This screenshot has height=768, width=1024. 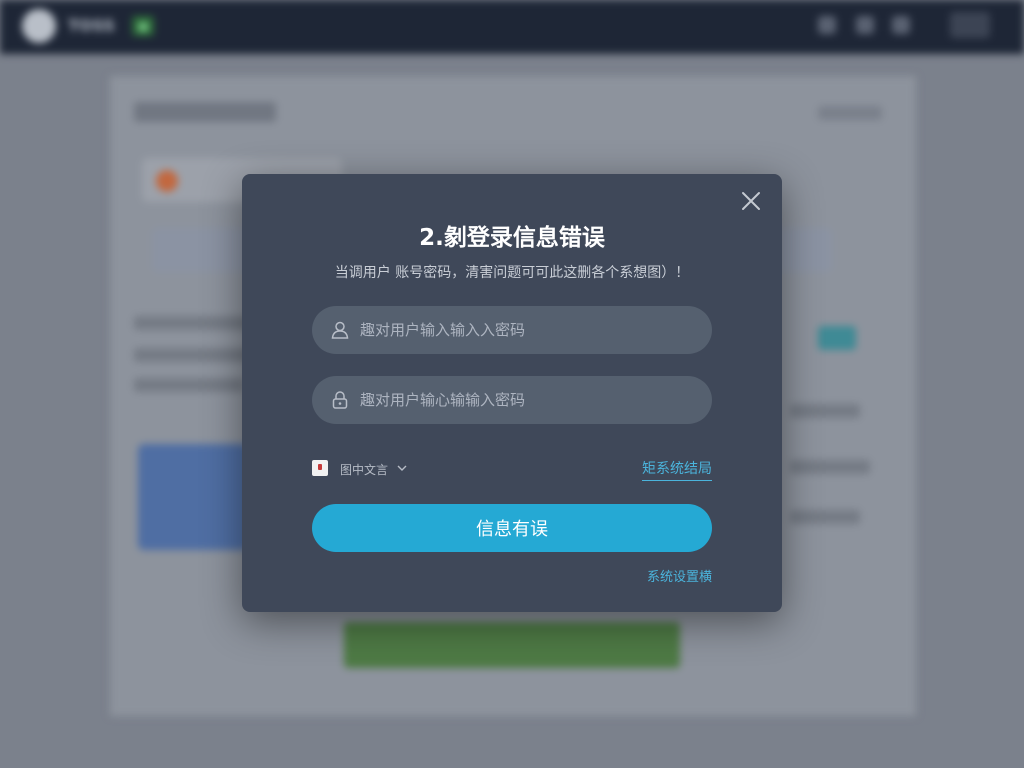 What do you see at coordinates (970, 25) in the screenshot?
I see `account-button` at bounding box center [970, 25].